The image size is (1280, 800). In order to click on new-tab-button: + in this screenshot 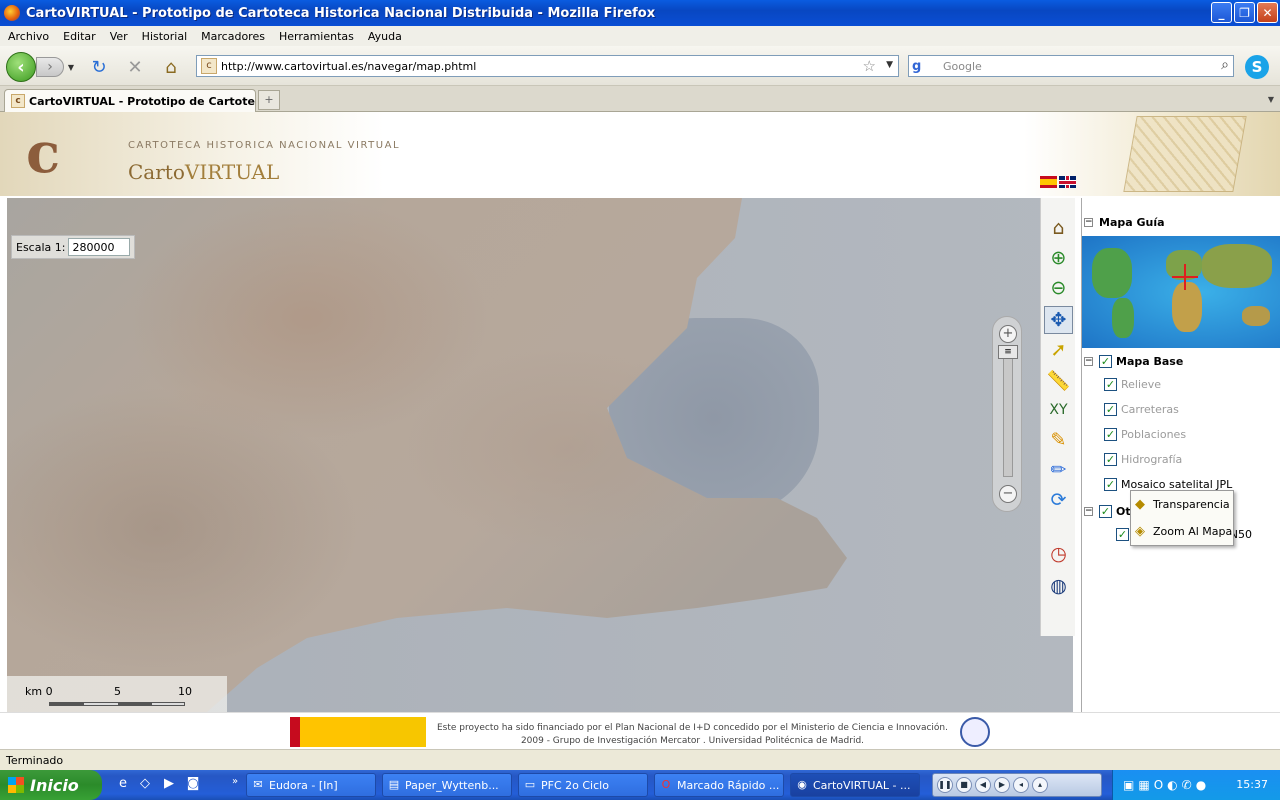, I will do `click(269, 100)`.